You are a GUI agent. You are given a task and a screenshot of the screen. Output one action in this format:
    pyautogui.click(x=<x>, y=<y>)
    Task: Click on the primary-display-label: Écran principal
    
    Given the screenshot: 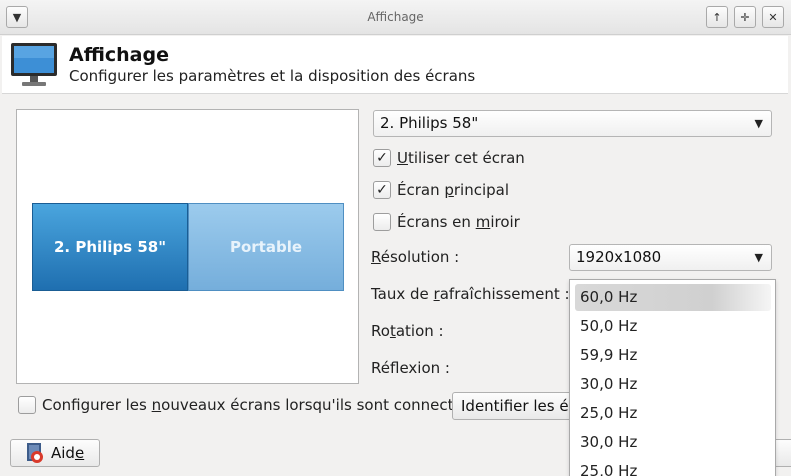 What is the action you would take?
    pyautogui.click(x=453, y=190)
    